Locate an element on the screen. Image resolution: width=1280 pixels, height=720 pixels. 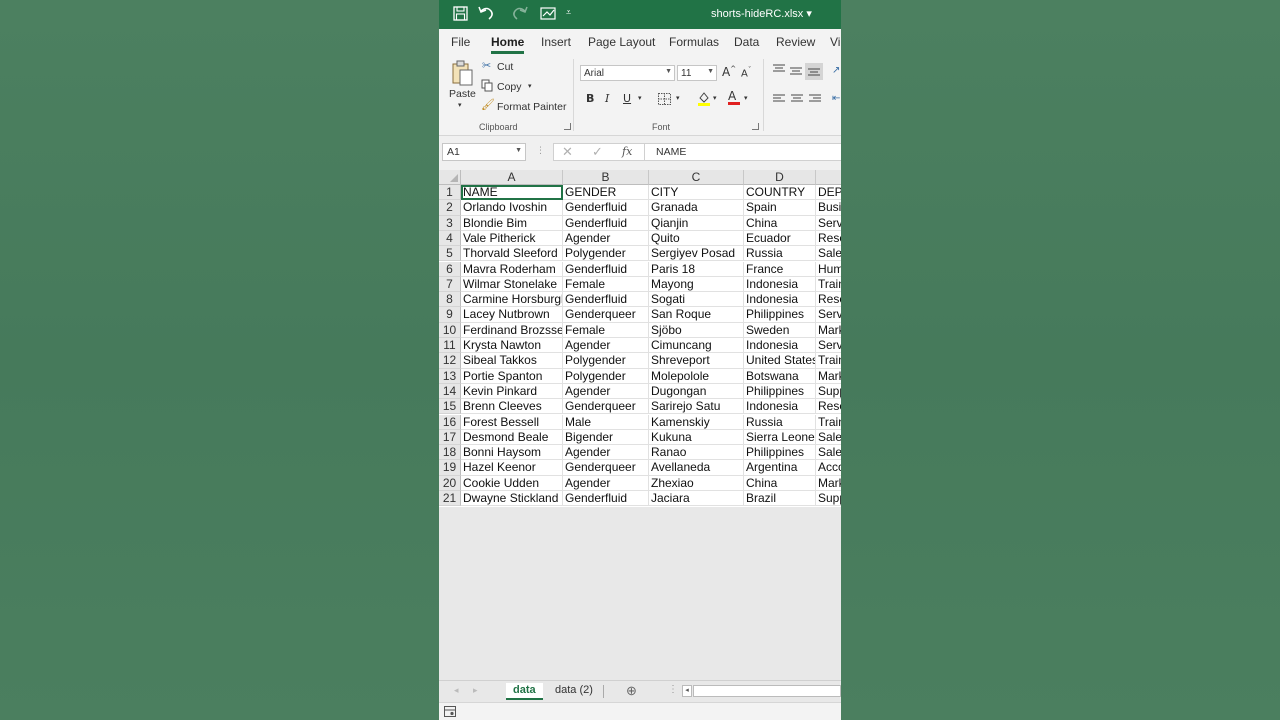
cut-icon: ✂ is located at coordinates (486, 65).